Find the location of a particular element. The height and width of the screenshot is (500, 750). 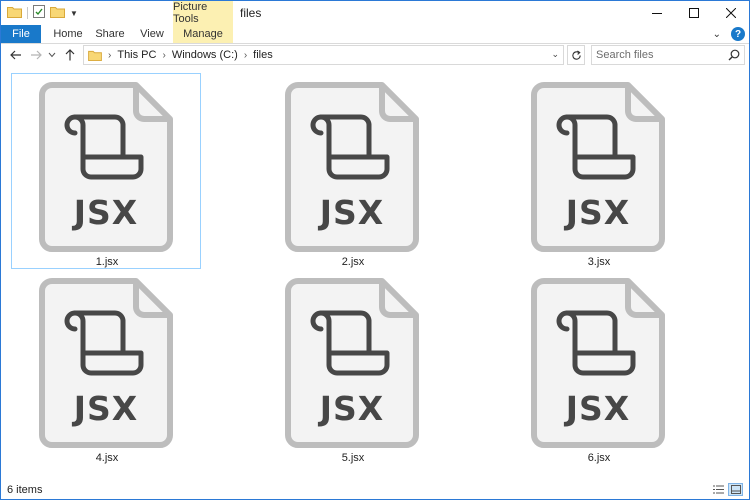

file-name: 1.jsx is located at coordinates (107, 262).